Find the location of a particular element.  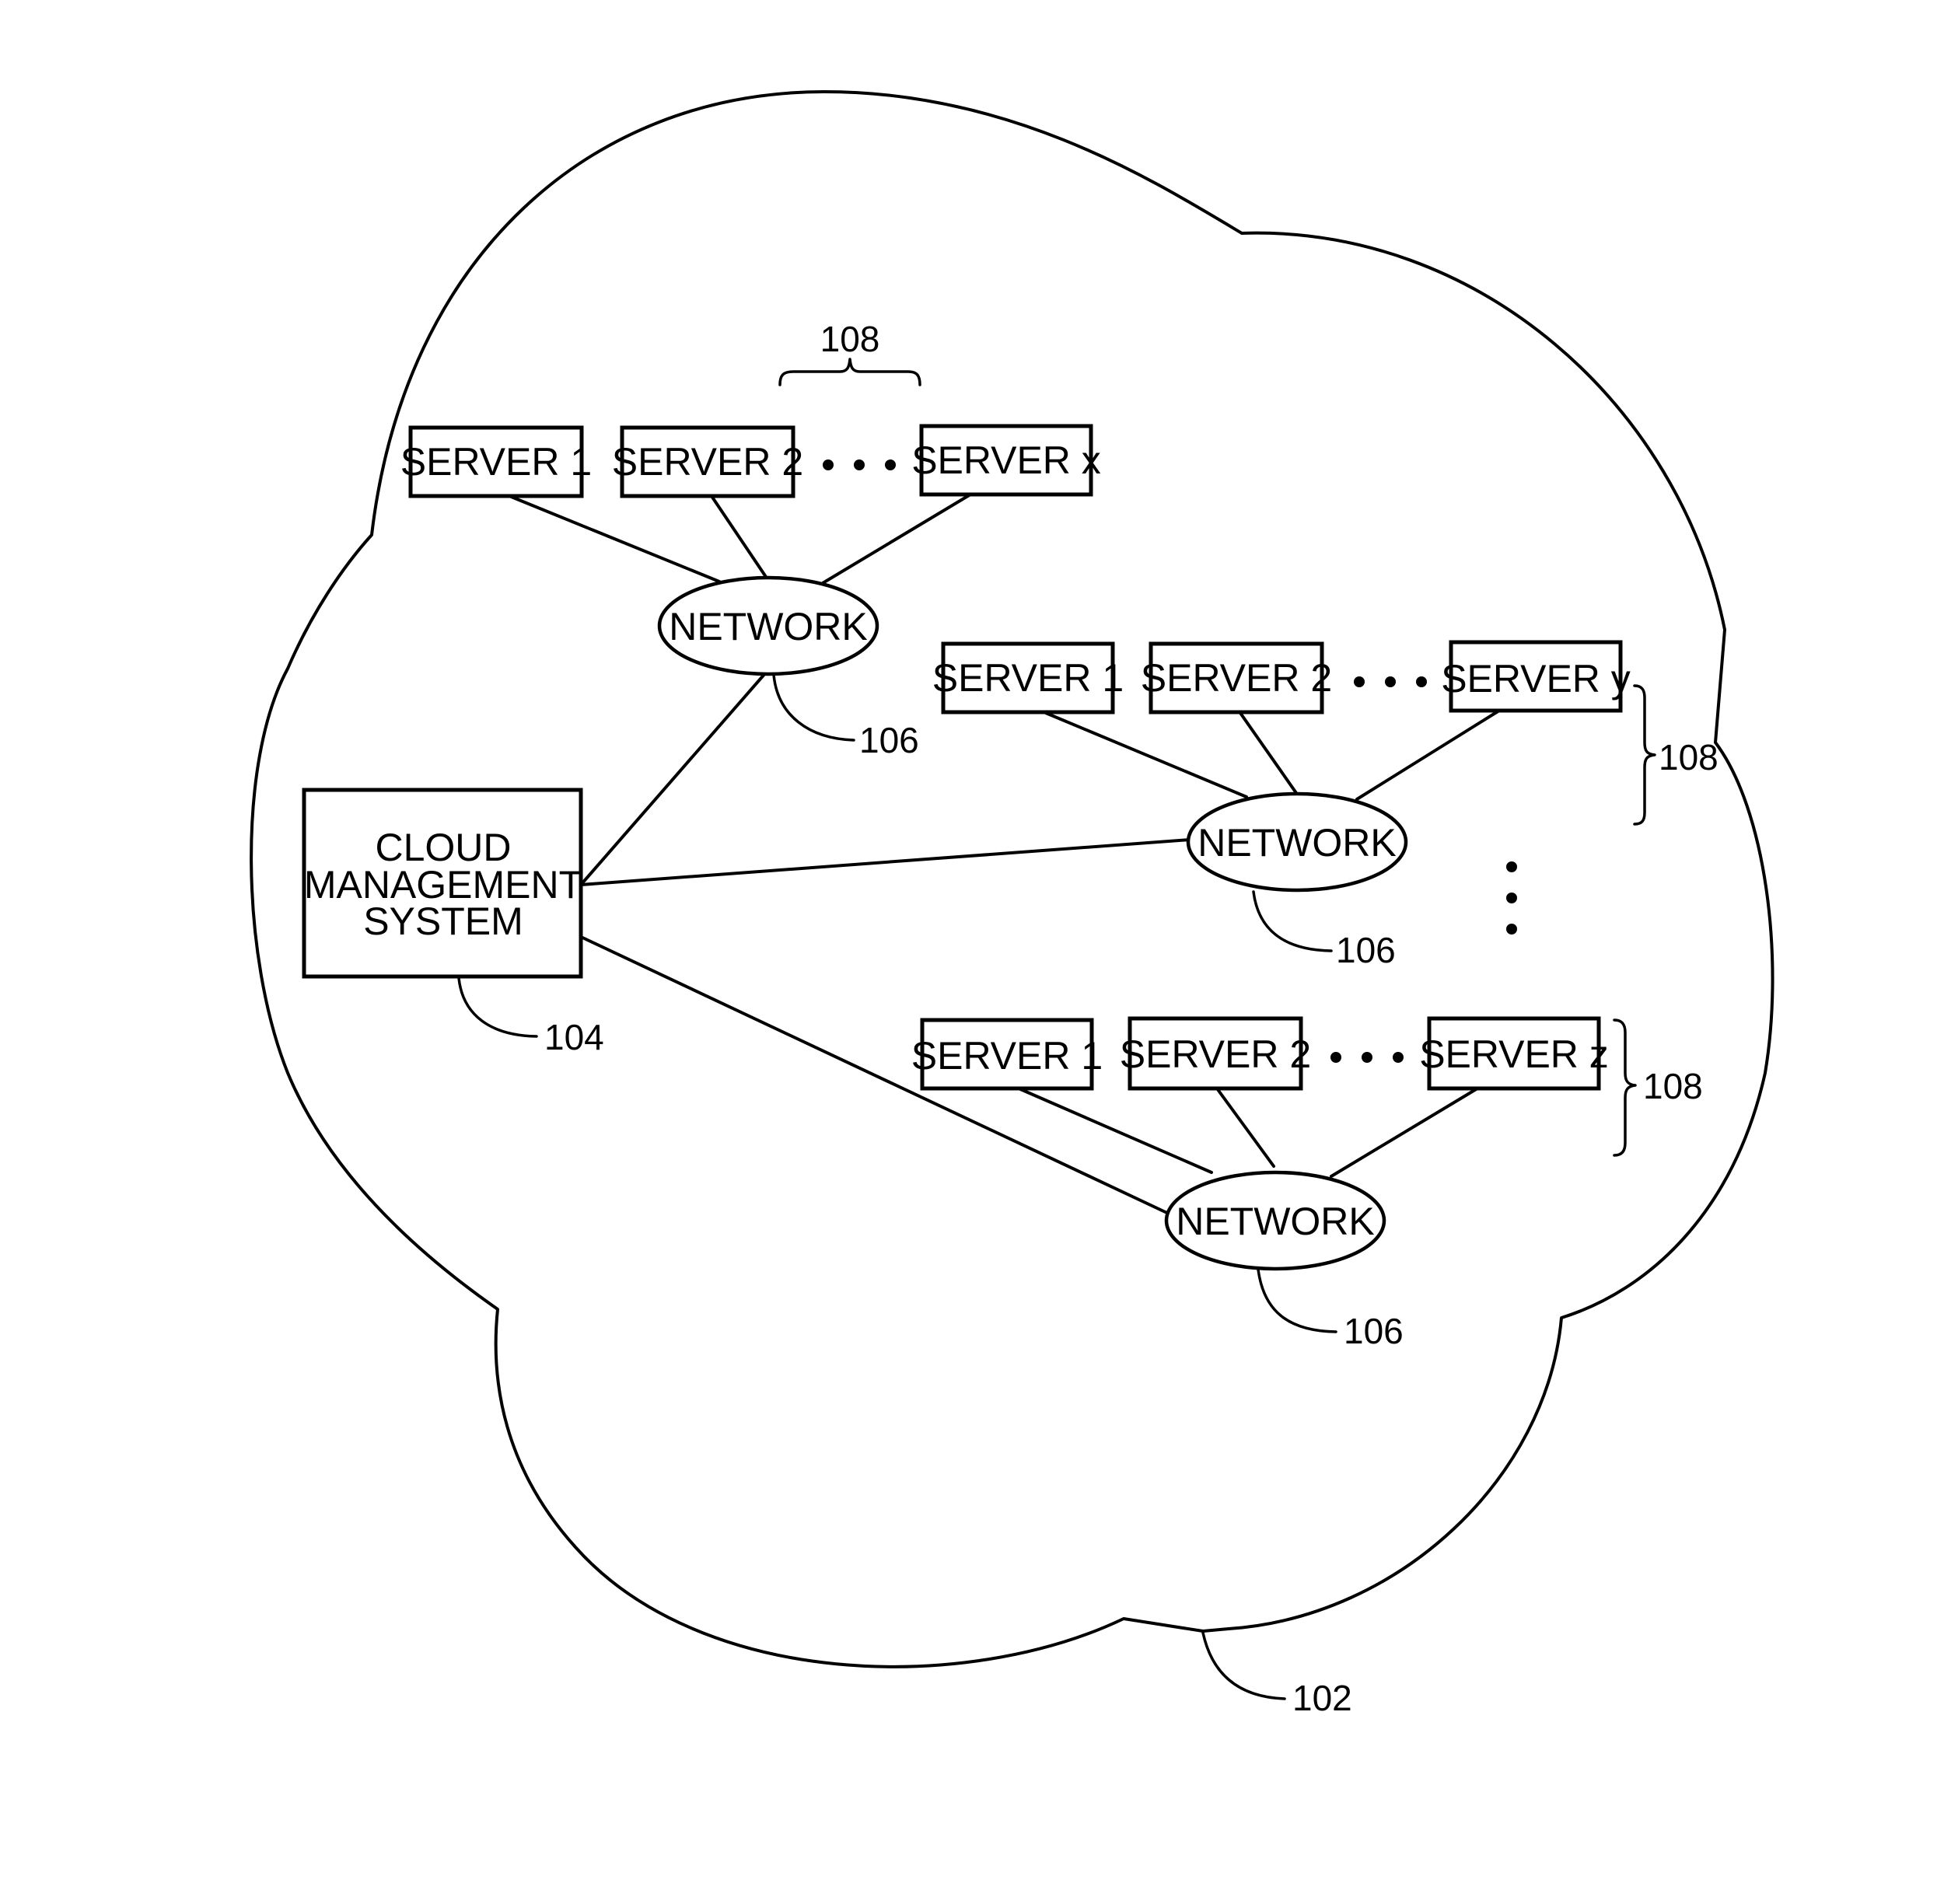

link-g3-s1 is located at coordinates (1115, 1130).